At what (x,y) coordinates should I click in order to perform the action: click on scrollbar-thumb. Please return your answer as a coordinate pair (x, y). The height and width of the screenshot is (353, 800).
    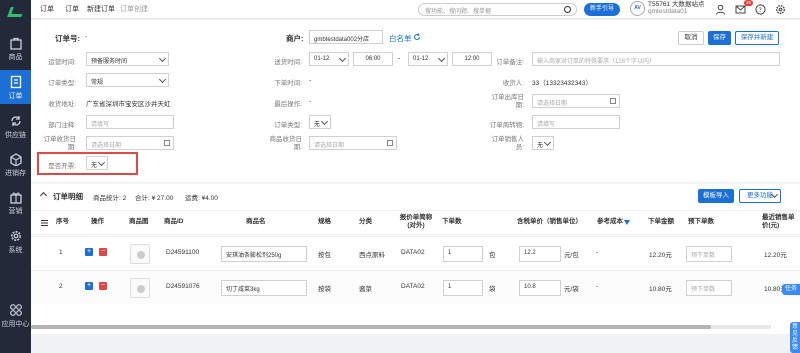
    Looking at the image, I should click on (371, 327).